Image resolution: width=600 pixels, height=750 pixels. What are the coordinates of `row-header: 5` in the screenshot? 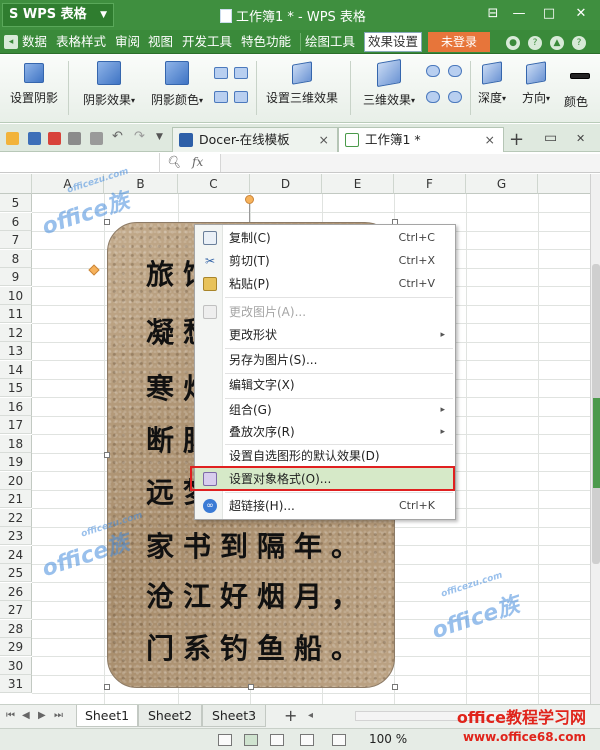 It's located at (16, 203).